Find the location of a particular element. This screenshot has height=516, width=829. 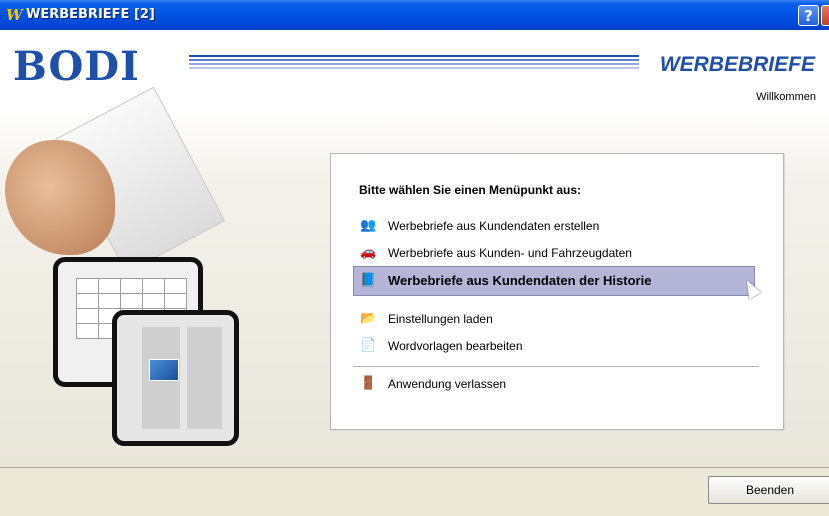

menu-item-edit-templates: 📄 Wordvorlagen bearbeiten is located at coordinates (554, 346).